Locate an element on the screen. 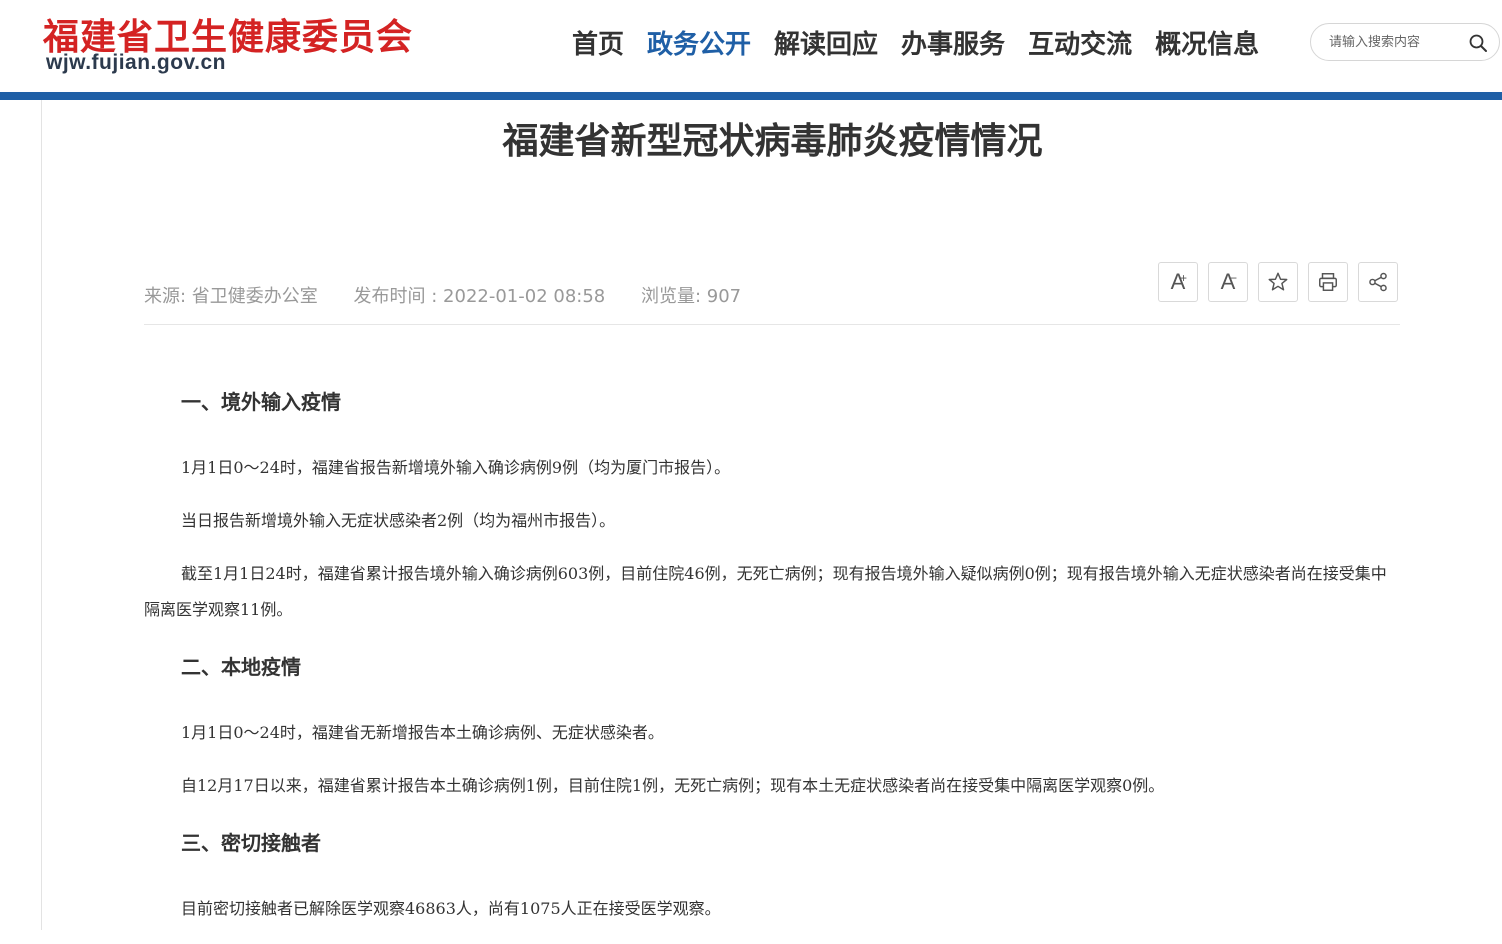  article-paragraph: 1月1日0～24时，福建省无新增报告本土确诊病例、无症状感染者。 is located at coordinates (422, 732).